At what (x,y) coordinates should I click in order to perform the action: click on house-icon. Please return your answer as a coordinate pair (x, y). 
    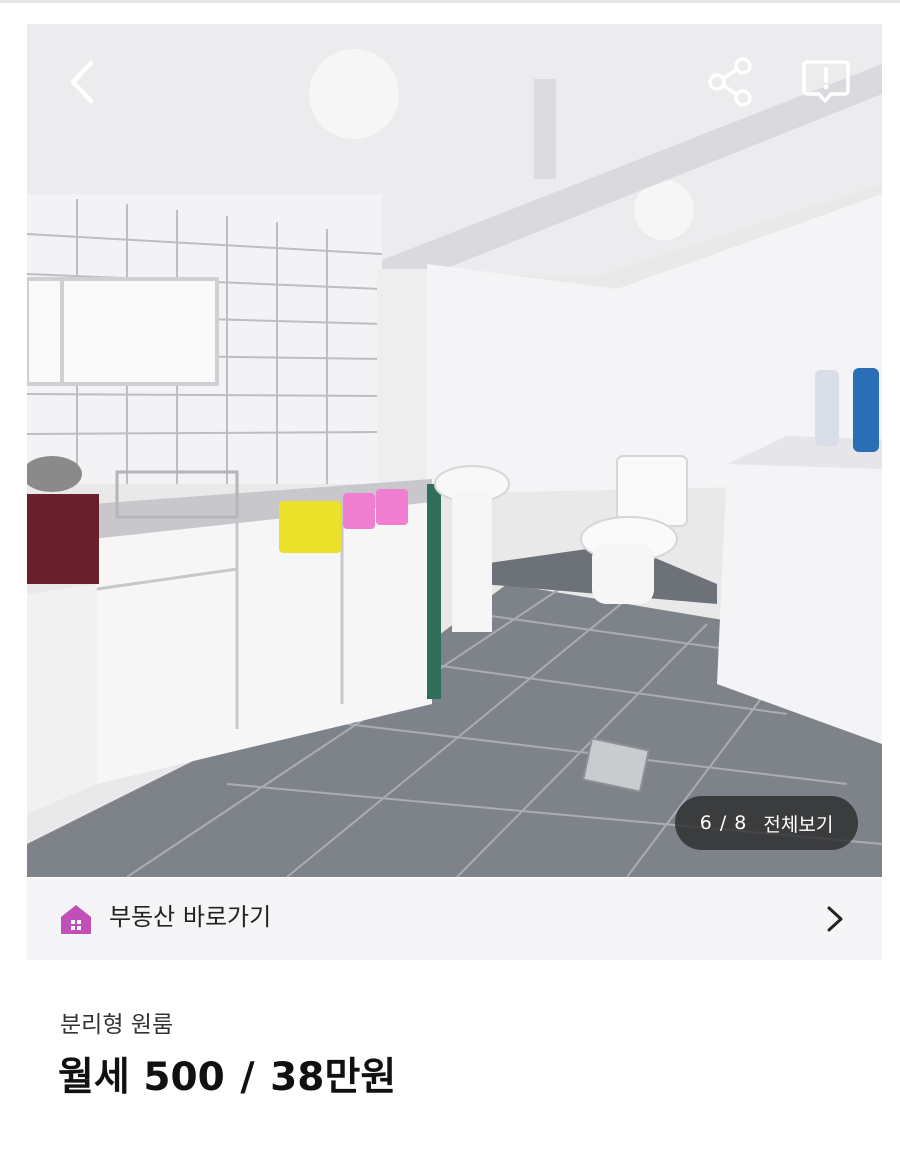
    Looking at the image, I should click on (76, 919).